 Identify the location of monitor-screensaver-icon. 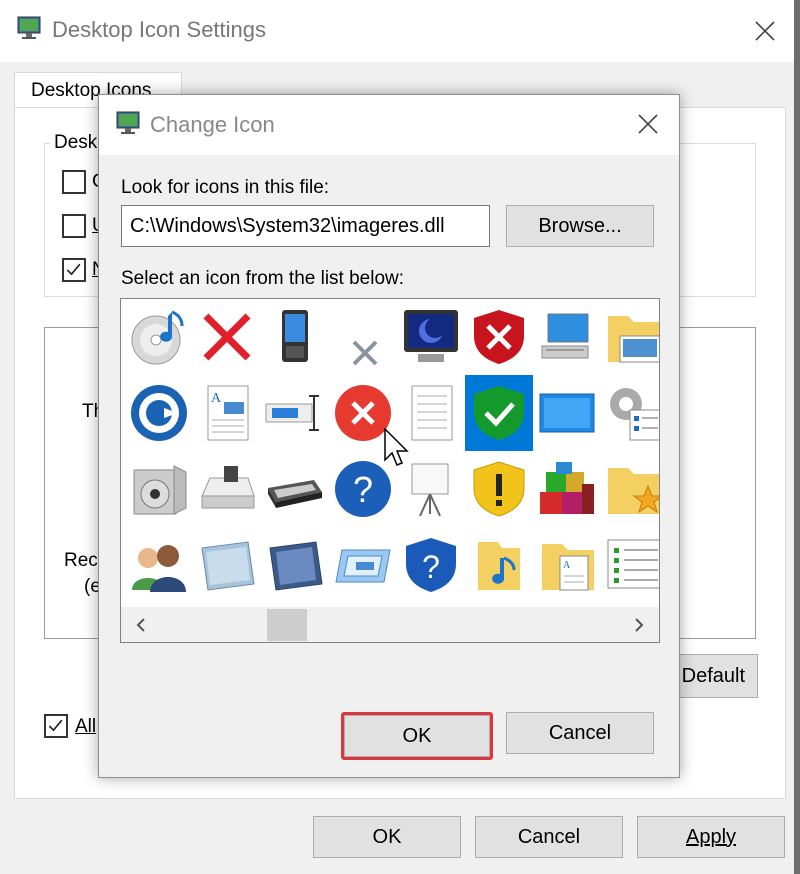
(431, 337).